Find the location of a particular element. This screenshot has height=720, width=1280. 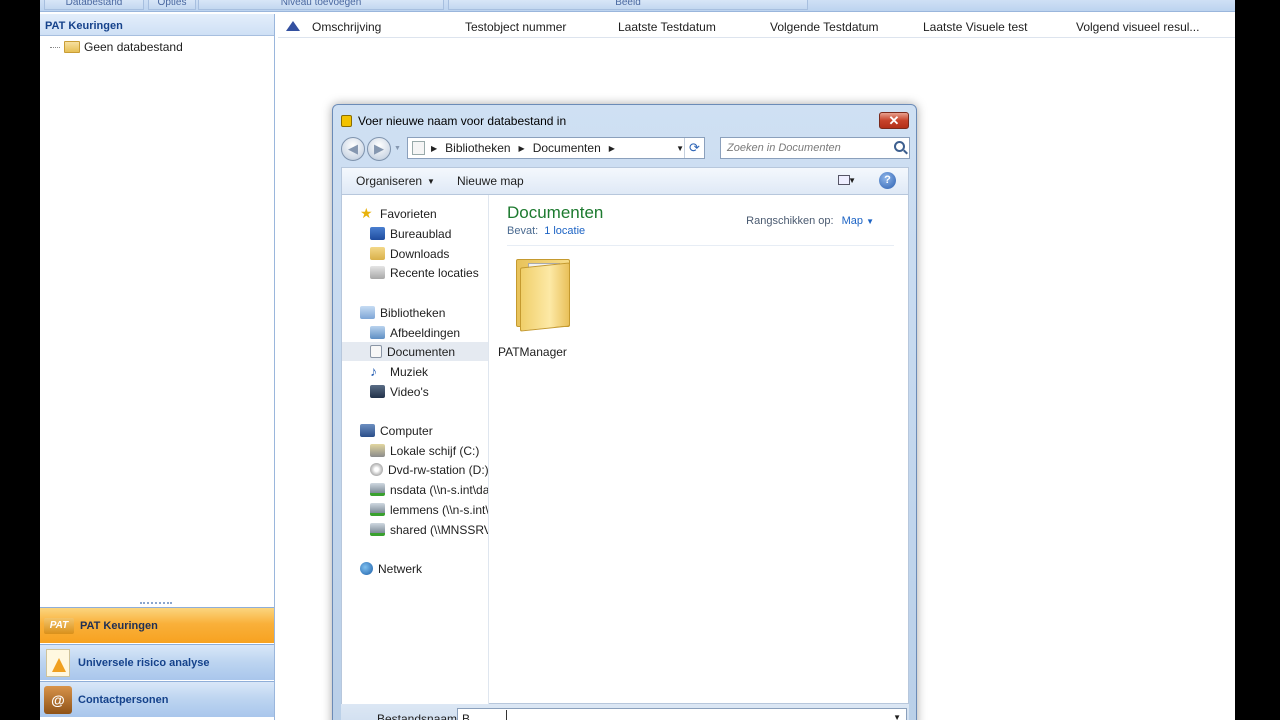

locations-link: 1 locatie is located at coordinates (564, 231).